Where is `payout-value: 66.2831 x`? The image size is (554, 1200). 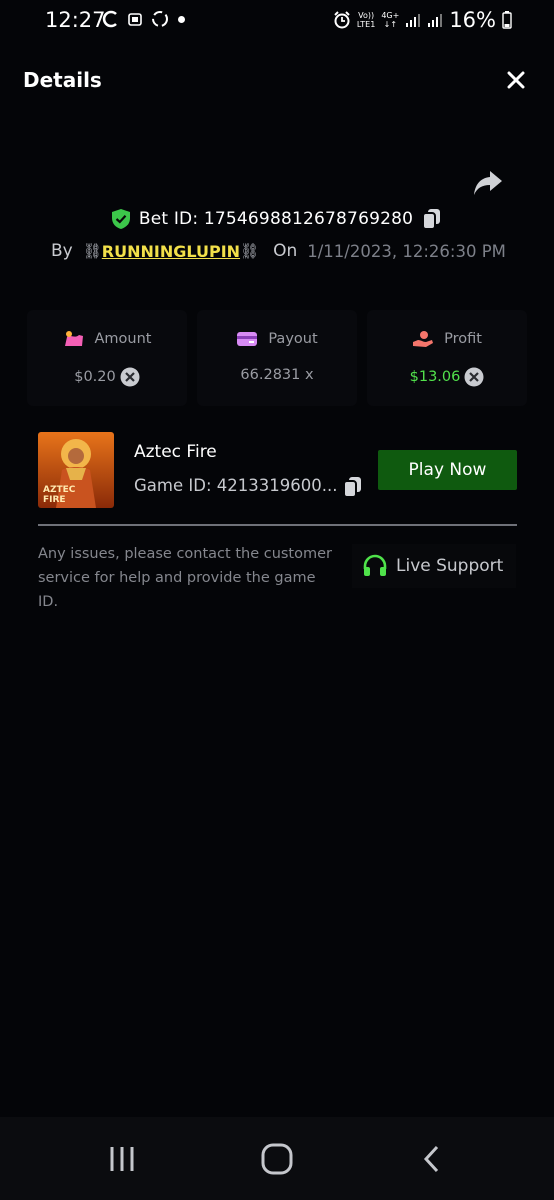
payout-value: 66.2831 x is located at coordinates (277, 375).